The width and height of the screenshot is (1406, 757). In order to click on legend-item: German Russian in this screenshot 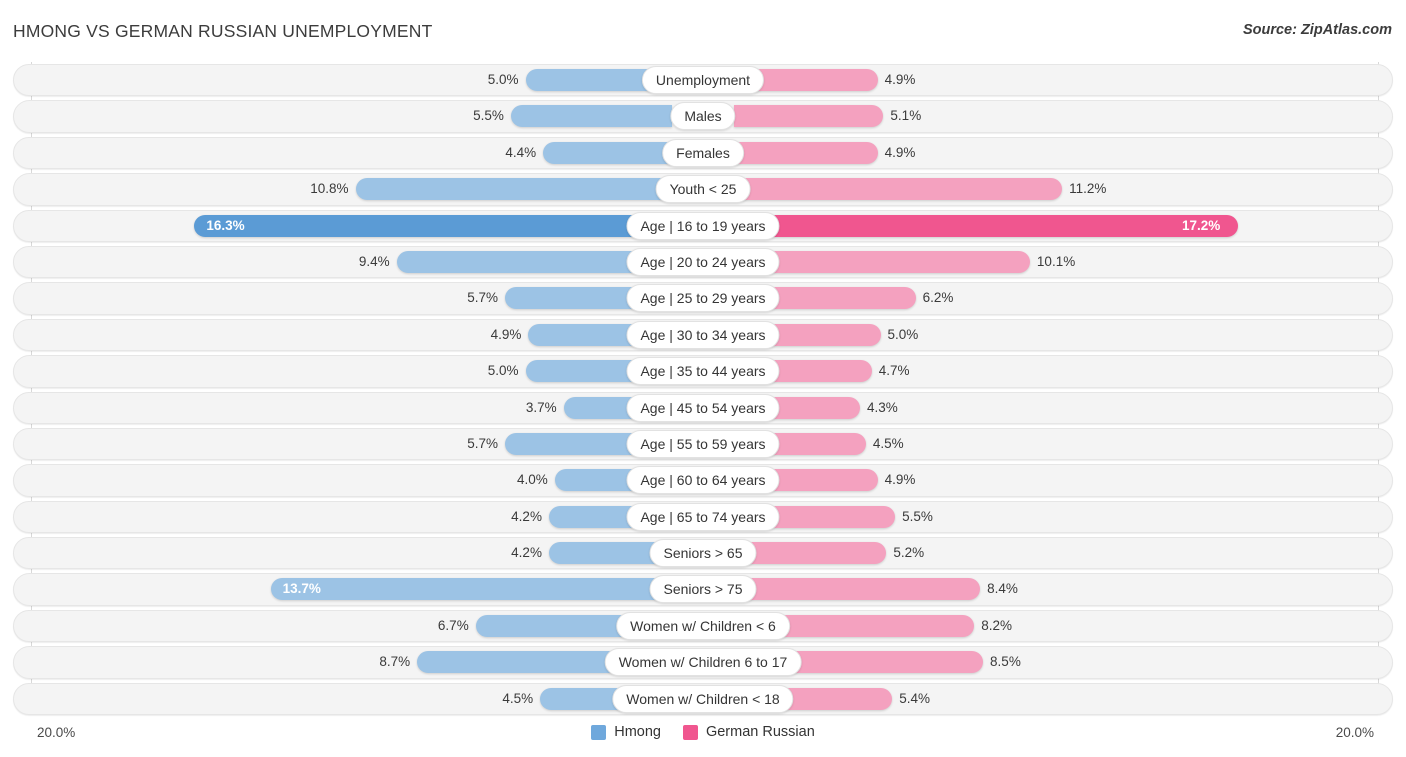, I will do `click(748, 732)`.